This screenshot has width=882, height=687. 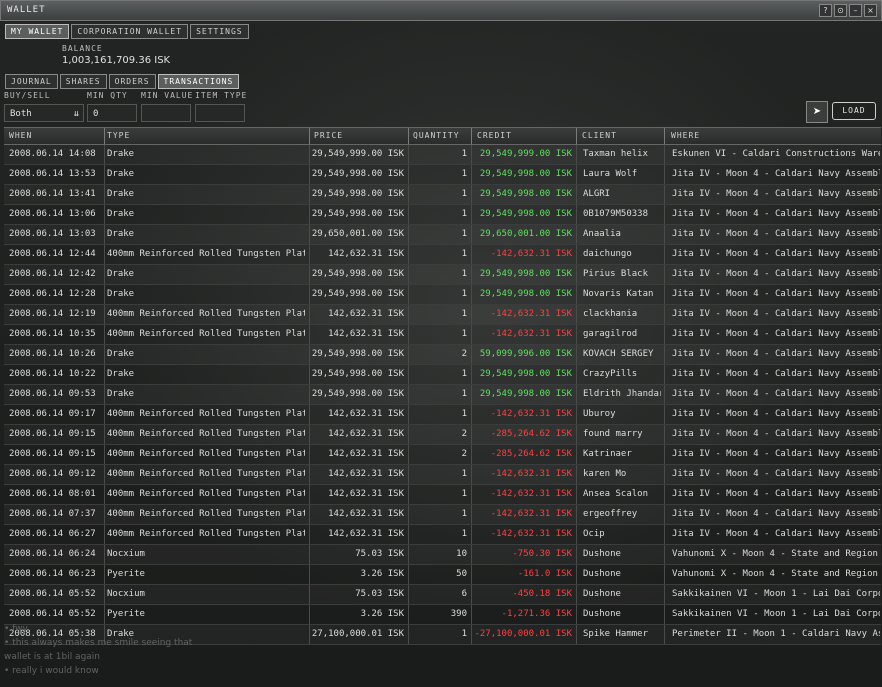 What do you see at coordinates (825, 10) in the screenshot?
I see `help-icon: ?` at bounding box center [825, 10].